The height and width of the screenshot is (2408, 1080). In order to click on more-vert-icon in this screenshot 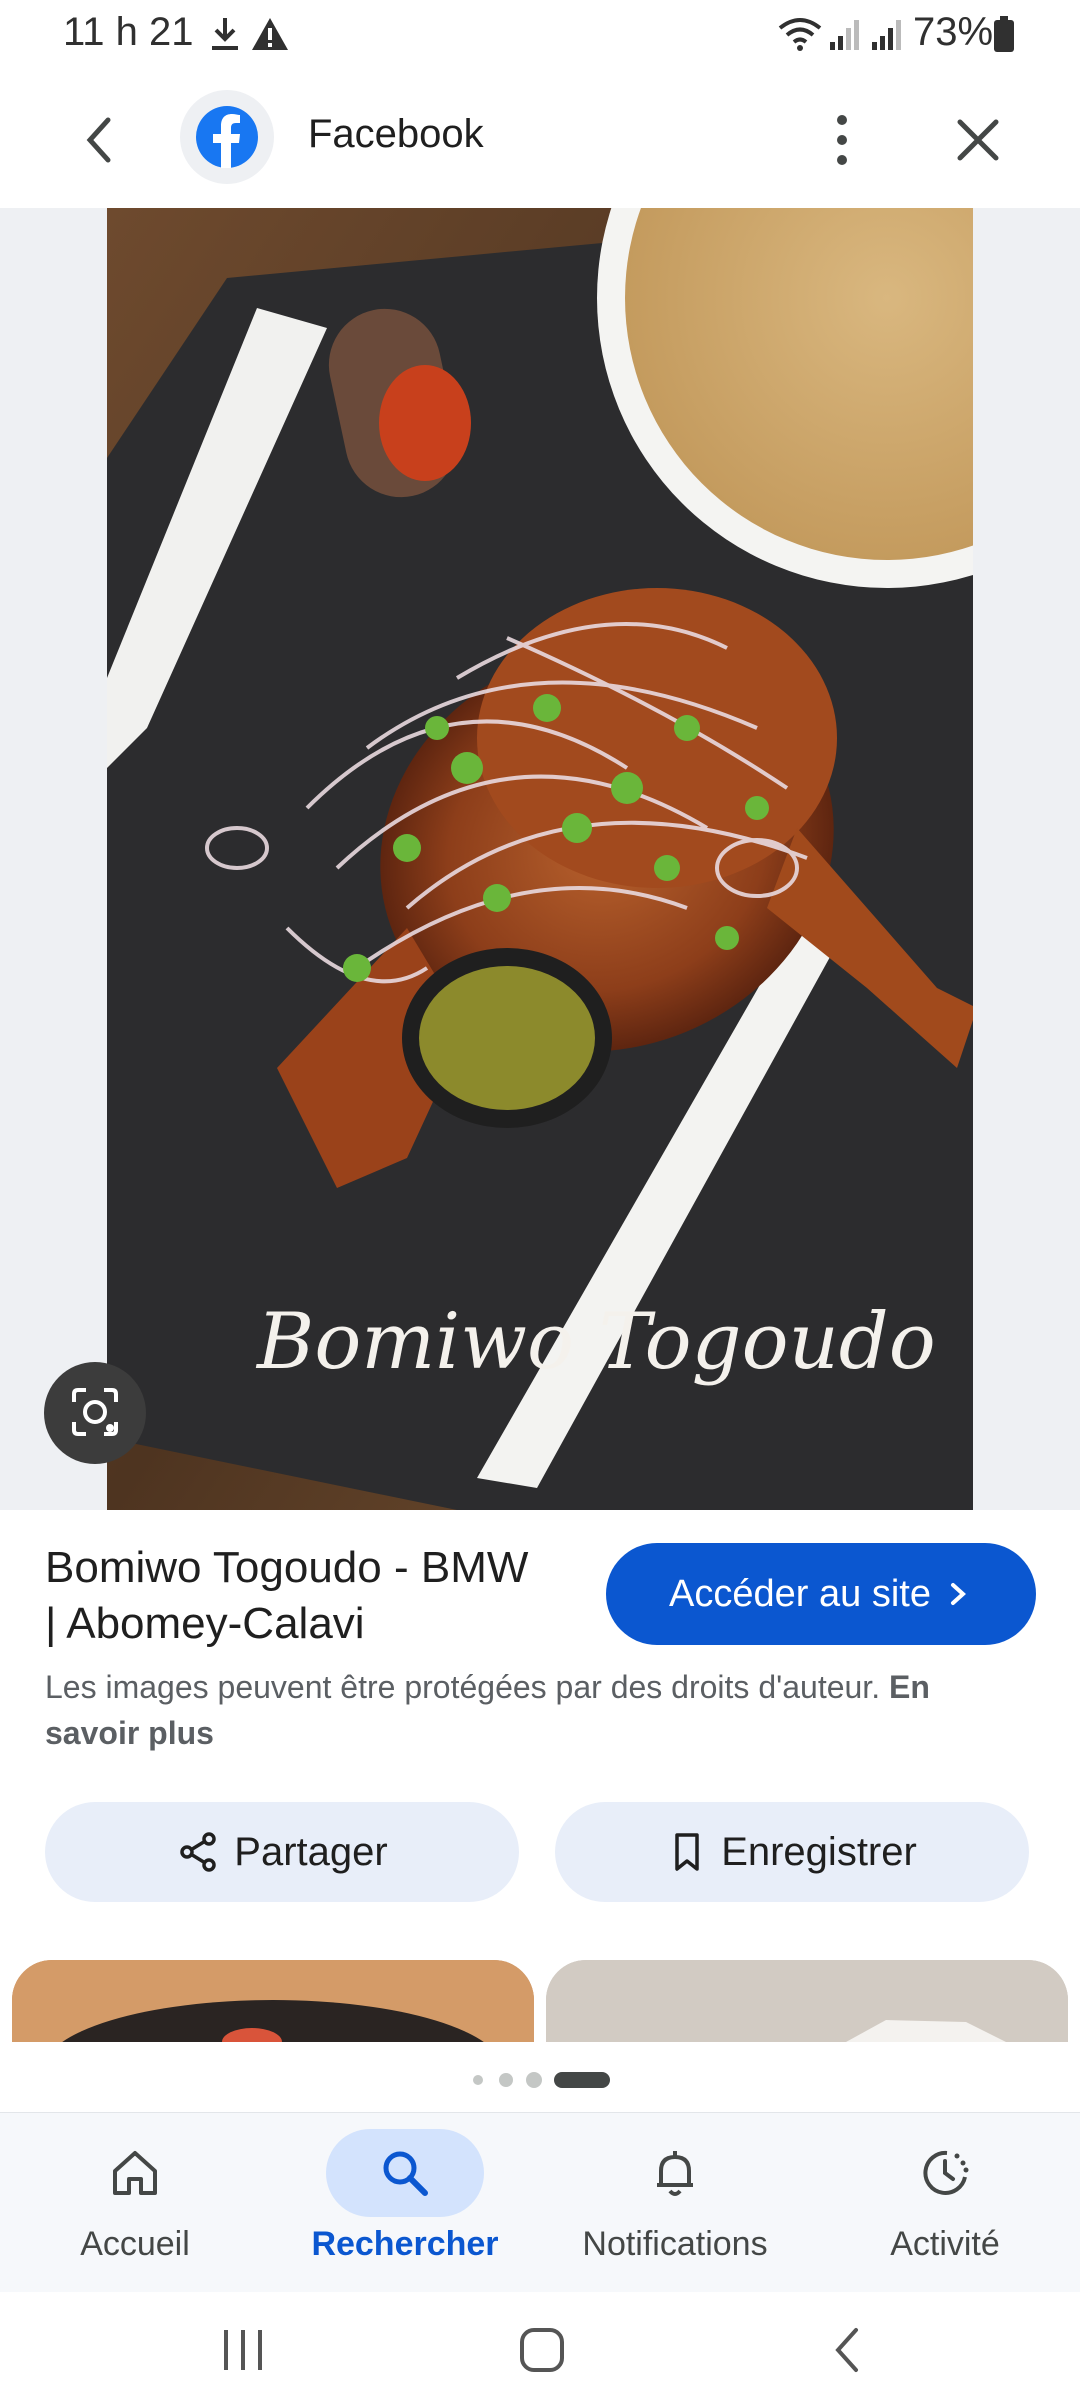, I will do `click(842, 142)`.